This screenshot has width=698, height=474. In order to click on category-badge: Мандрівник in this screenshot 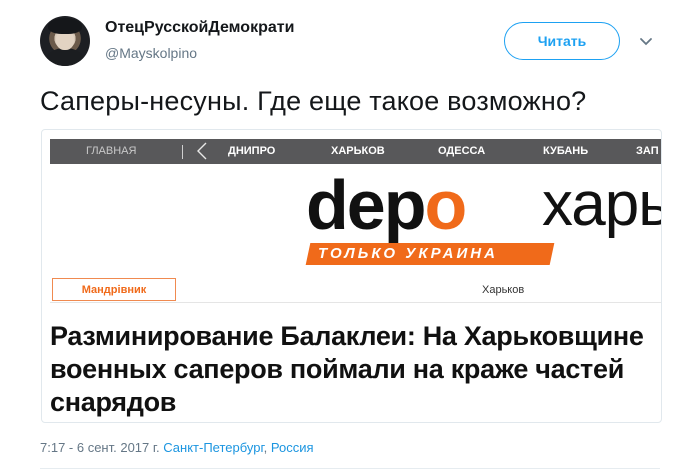, I will do `click(114, 289)`.